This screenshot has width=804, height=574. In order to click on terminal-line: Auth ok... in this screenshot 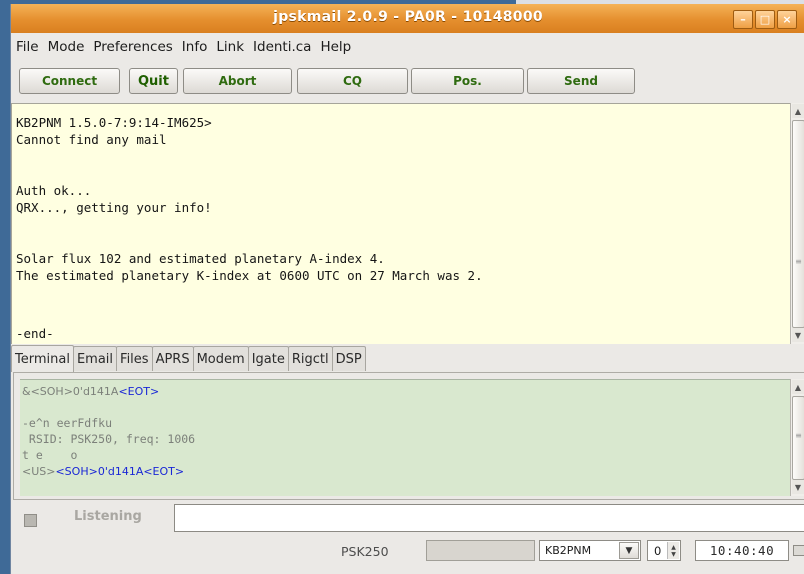, I will do `click(54, 190)`.